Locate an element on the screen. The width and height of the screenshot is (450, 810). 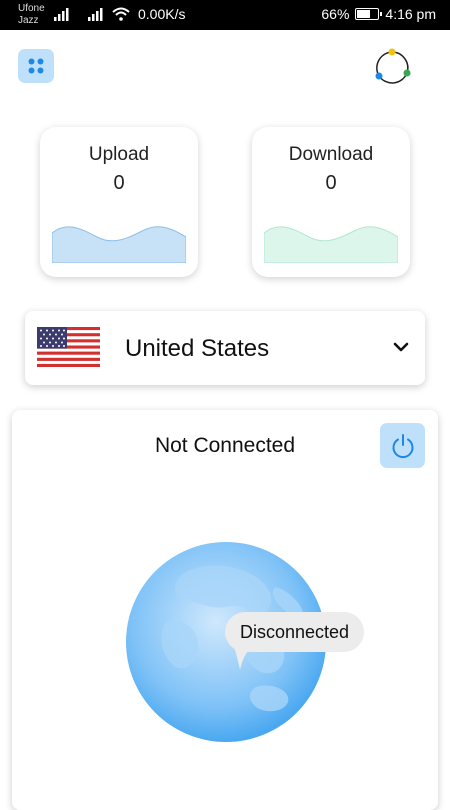
net-speed: 0.00K/s is located at coordinates (162, 14).